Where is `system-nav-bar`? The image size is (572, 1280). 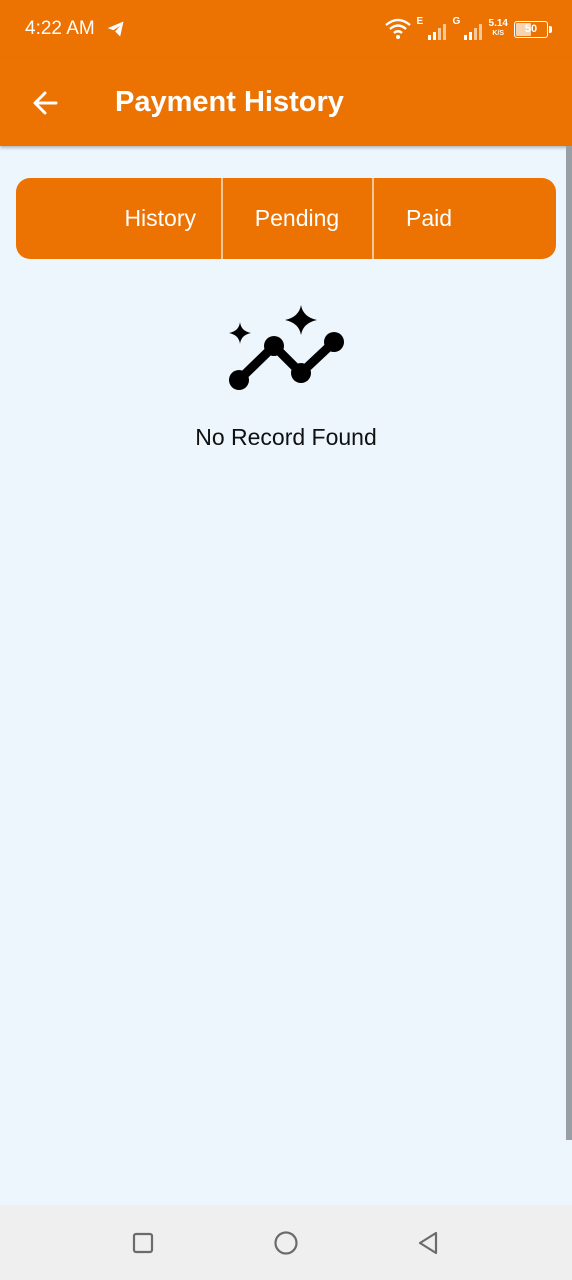
system-nav-bar is located at coordinates (286, 1242).